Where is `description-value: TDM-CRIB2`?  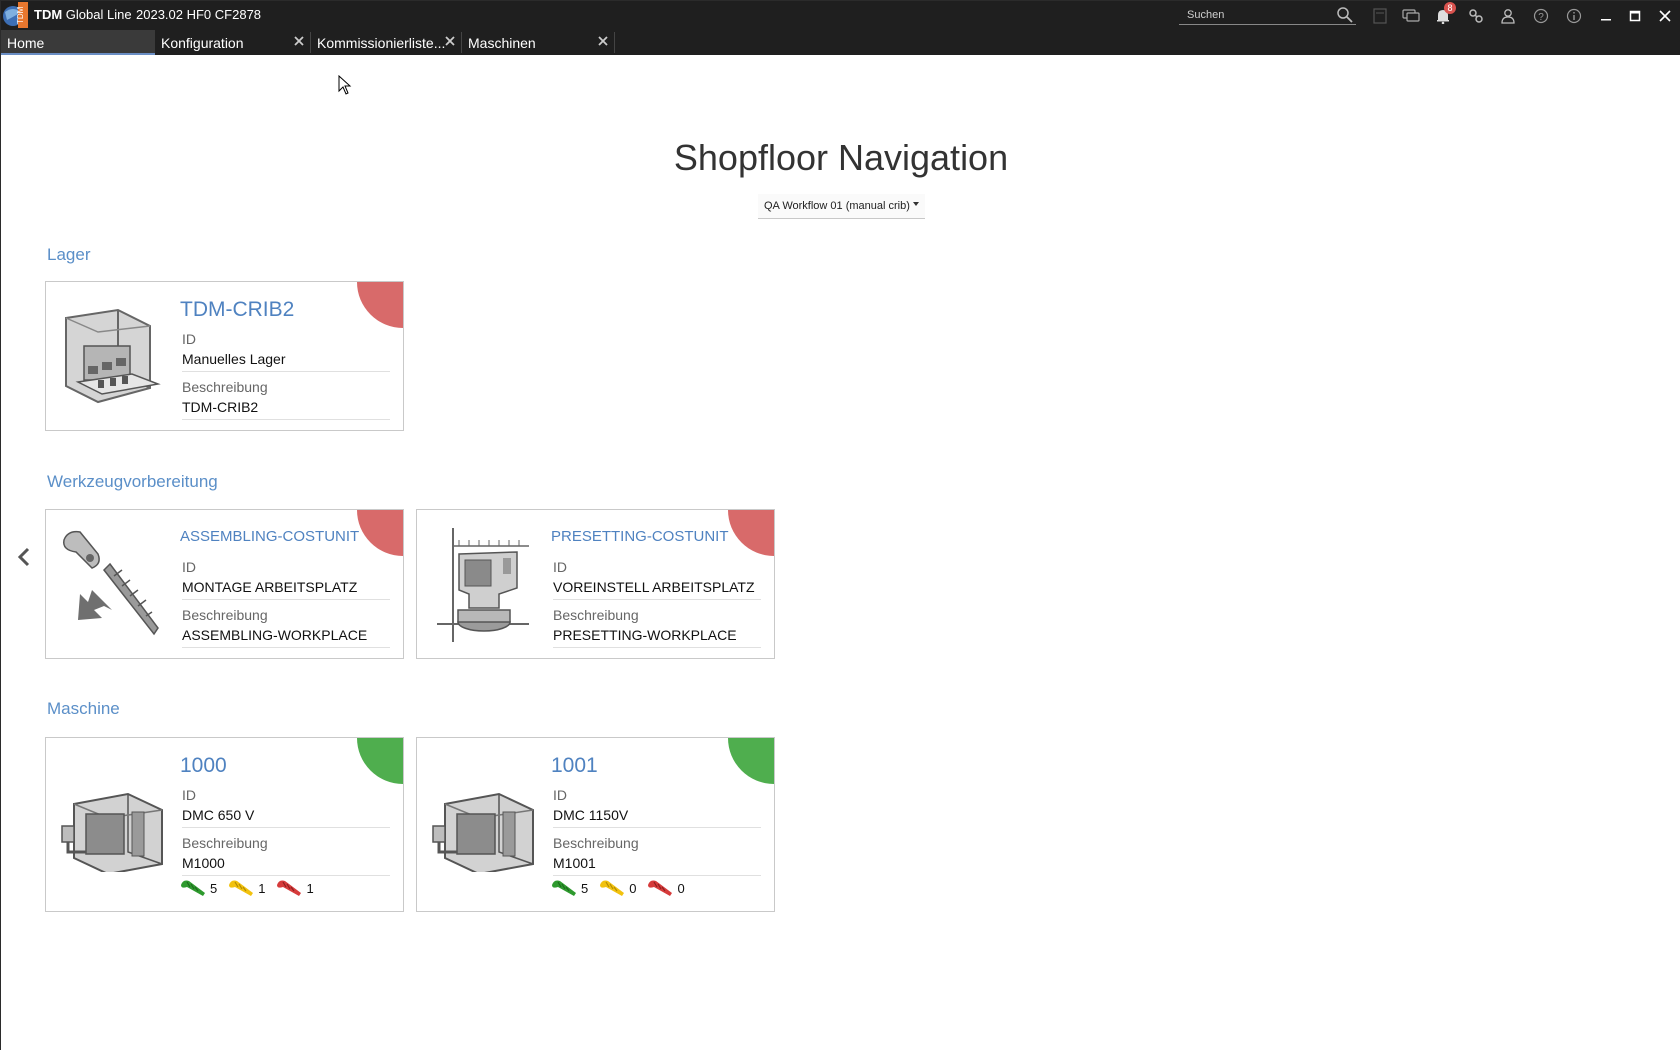 description-value: TDM-CRIB2 is located at coordinates (286, 409).